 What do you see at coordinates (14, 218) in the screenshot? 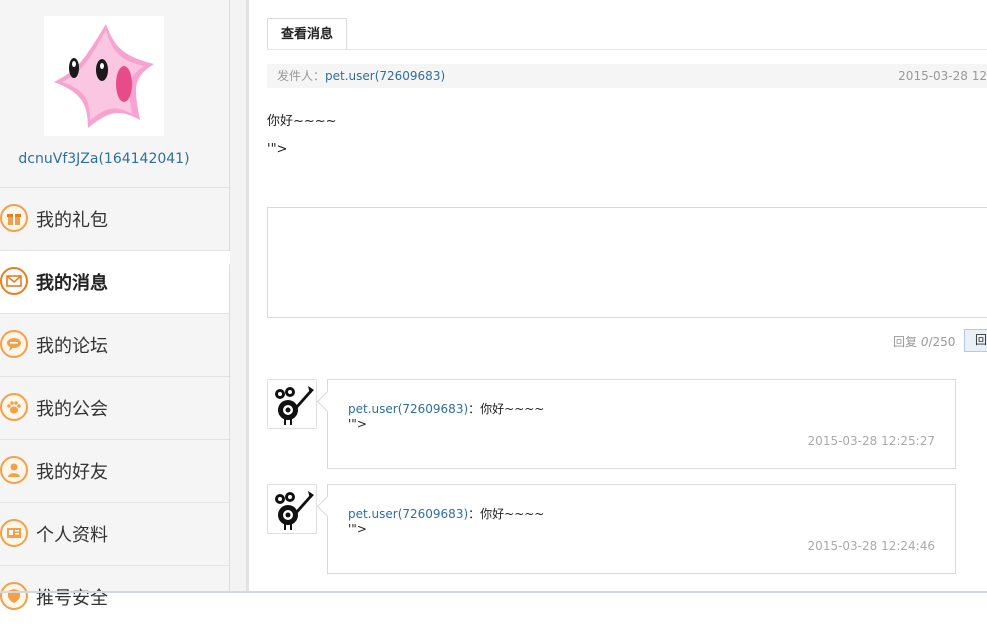
I see `gift-icon` at bounding box center [14, 218].